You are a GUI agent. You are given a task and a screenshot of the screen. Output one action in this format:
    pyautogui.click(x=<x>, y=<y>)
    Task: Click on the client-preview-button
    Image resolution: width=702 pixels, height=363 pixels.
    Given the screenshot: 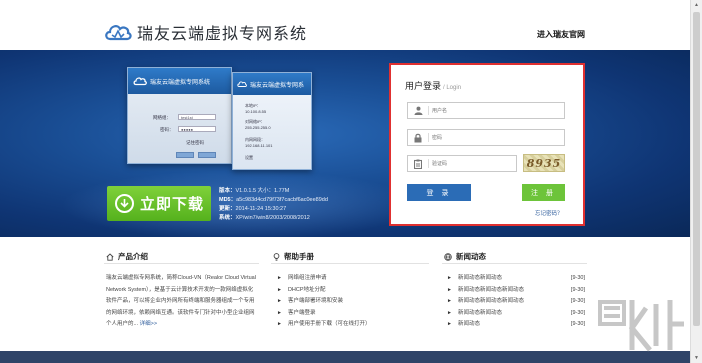 What is the action you would take?
    pyautogui.click(x=185, y=155)
    